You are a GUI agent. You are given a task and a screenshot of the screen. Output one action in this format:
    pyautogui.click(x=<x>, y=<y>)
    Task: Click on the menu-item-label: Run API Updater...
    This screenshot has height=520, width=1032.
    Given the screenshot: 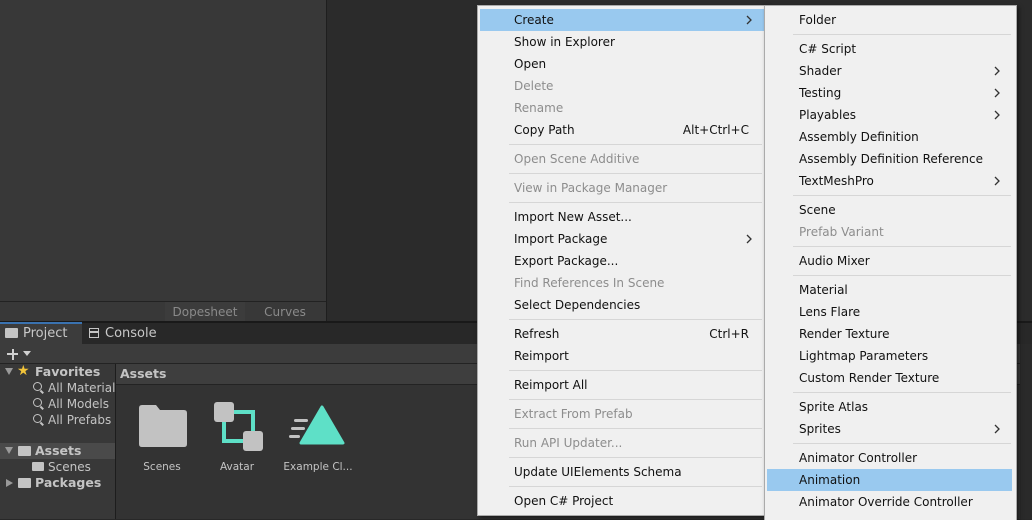 What is the action you would take?
    pyautogui.click(x=568, y=443)
    